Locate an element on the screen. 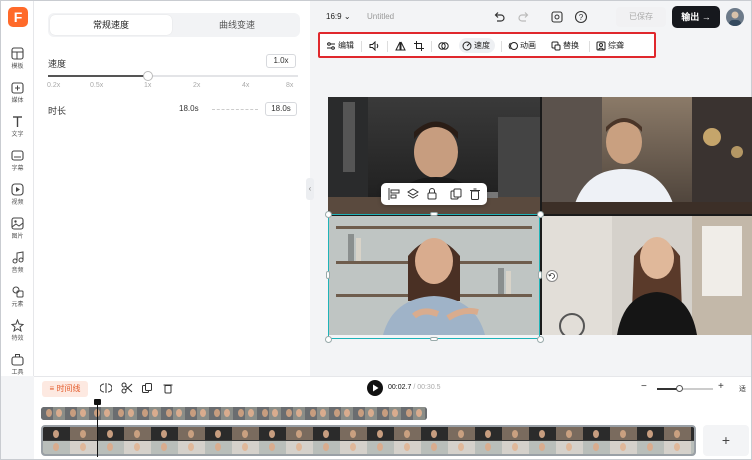 The width and height of the screenshot is (752, 460). zoom-in-button: + is located at coordinates (721, 386).